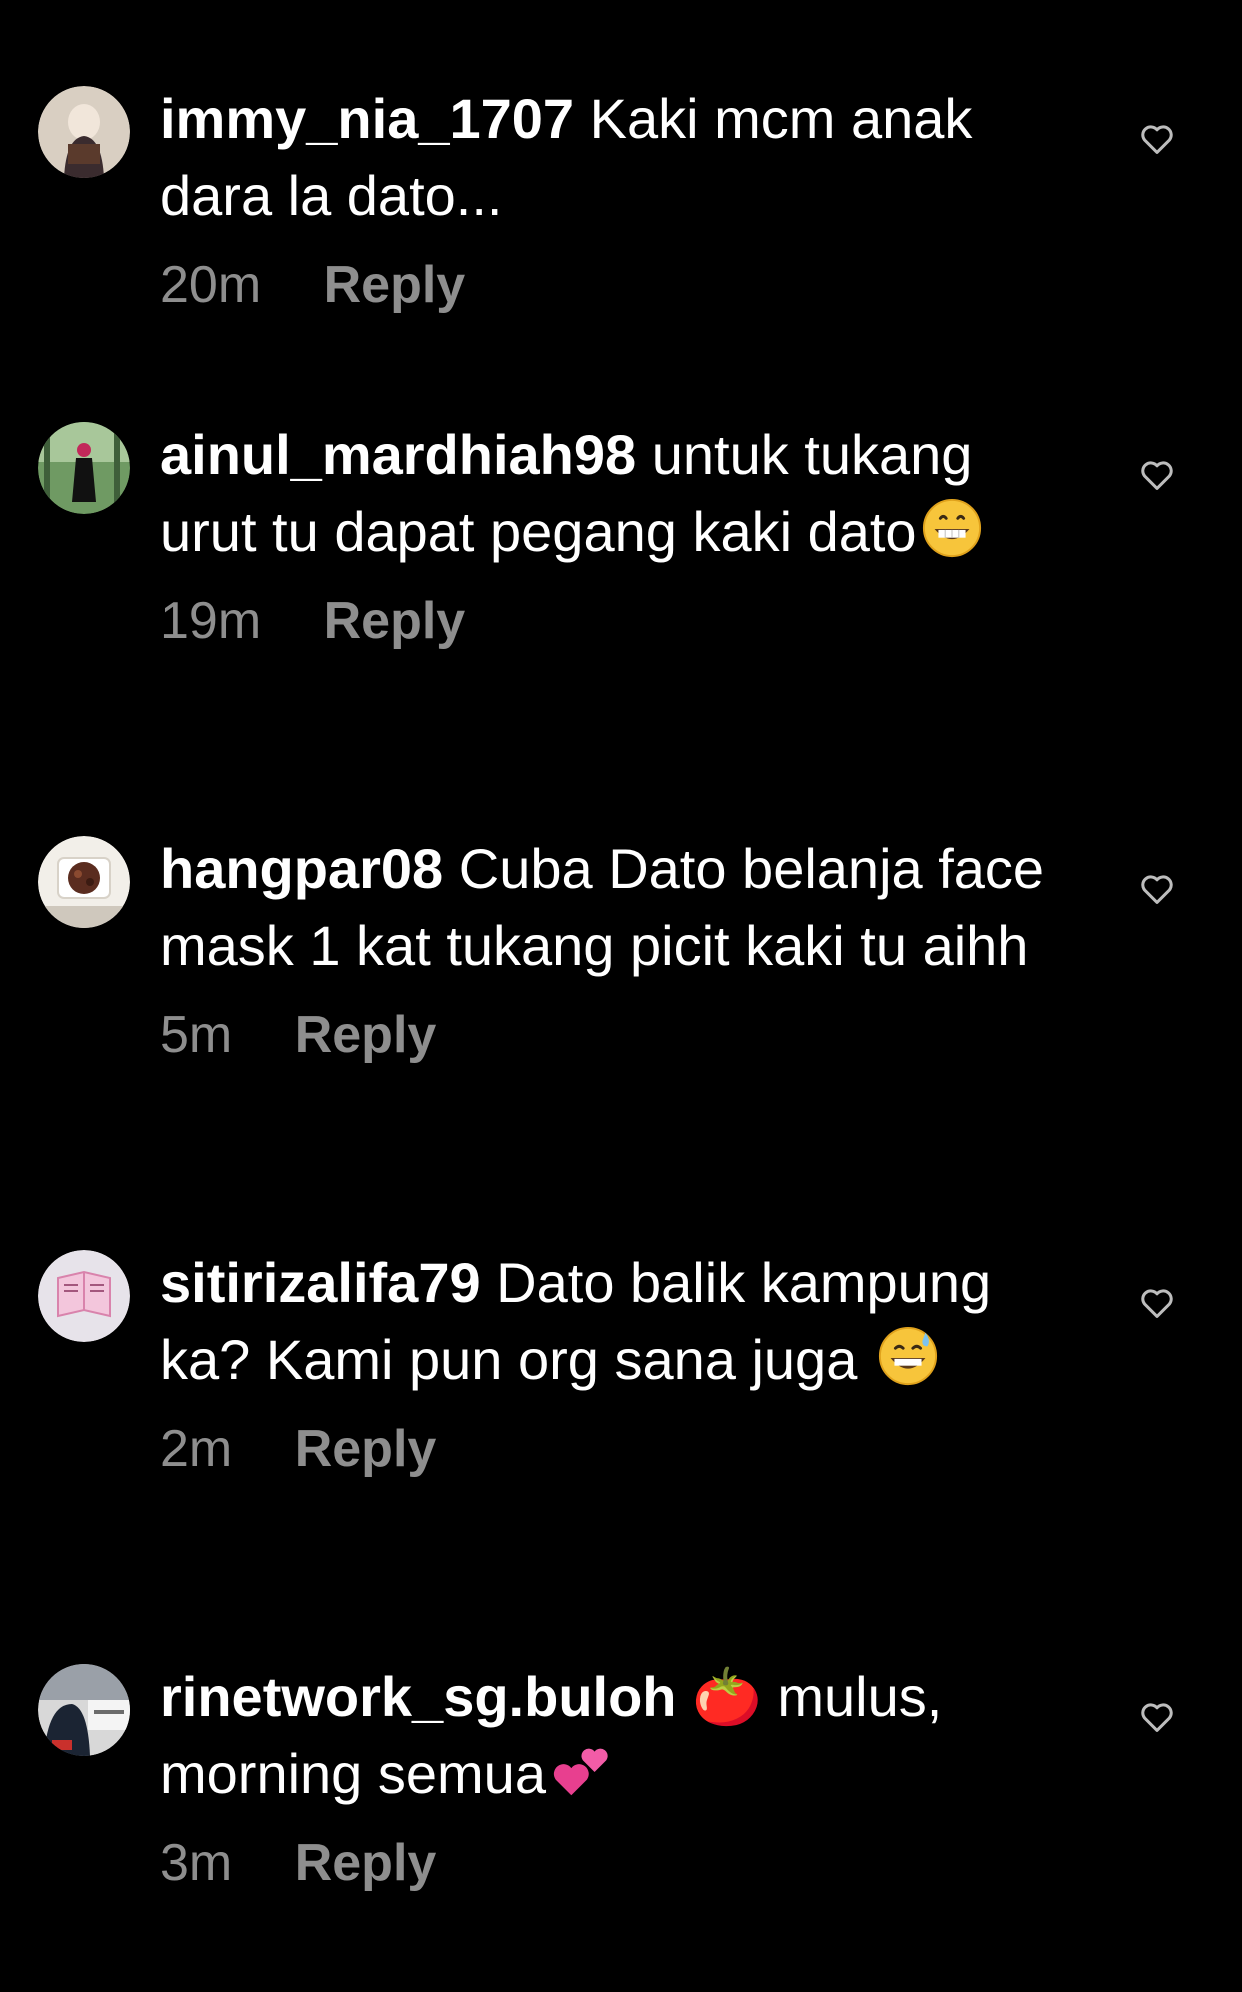 The width and height of the screenshot is (1242, 1992). What do you see at coordinates (196, 1449) in the screenshot?
I see `comment-timestamp: 2m` at bounding box center [196, 1449].